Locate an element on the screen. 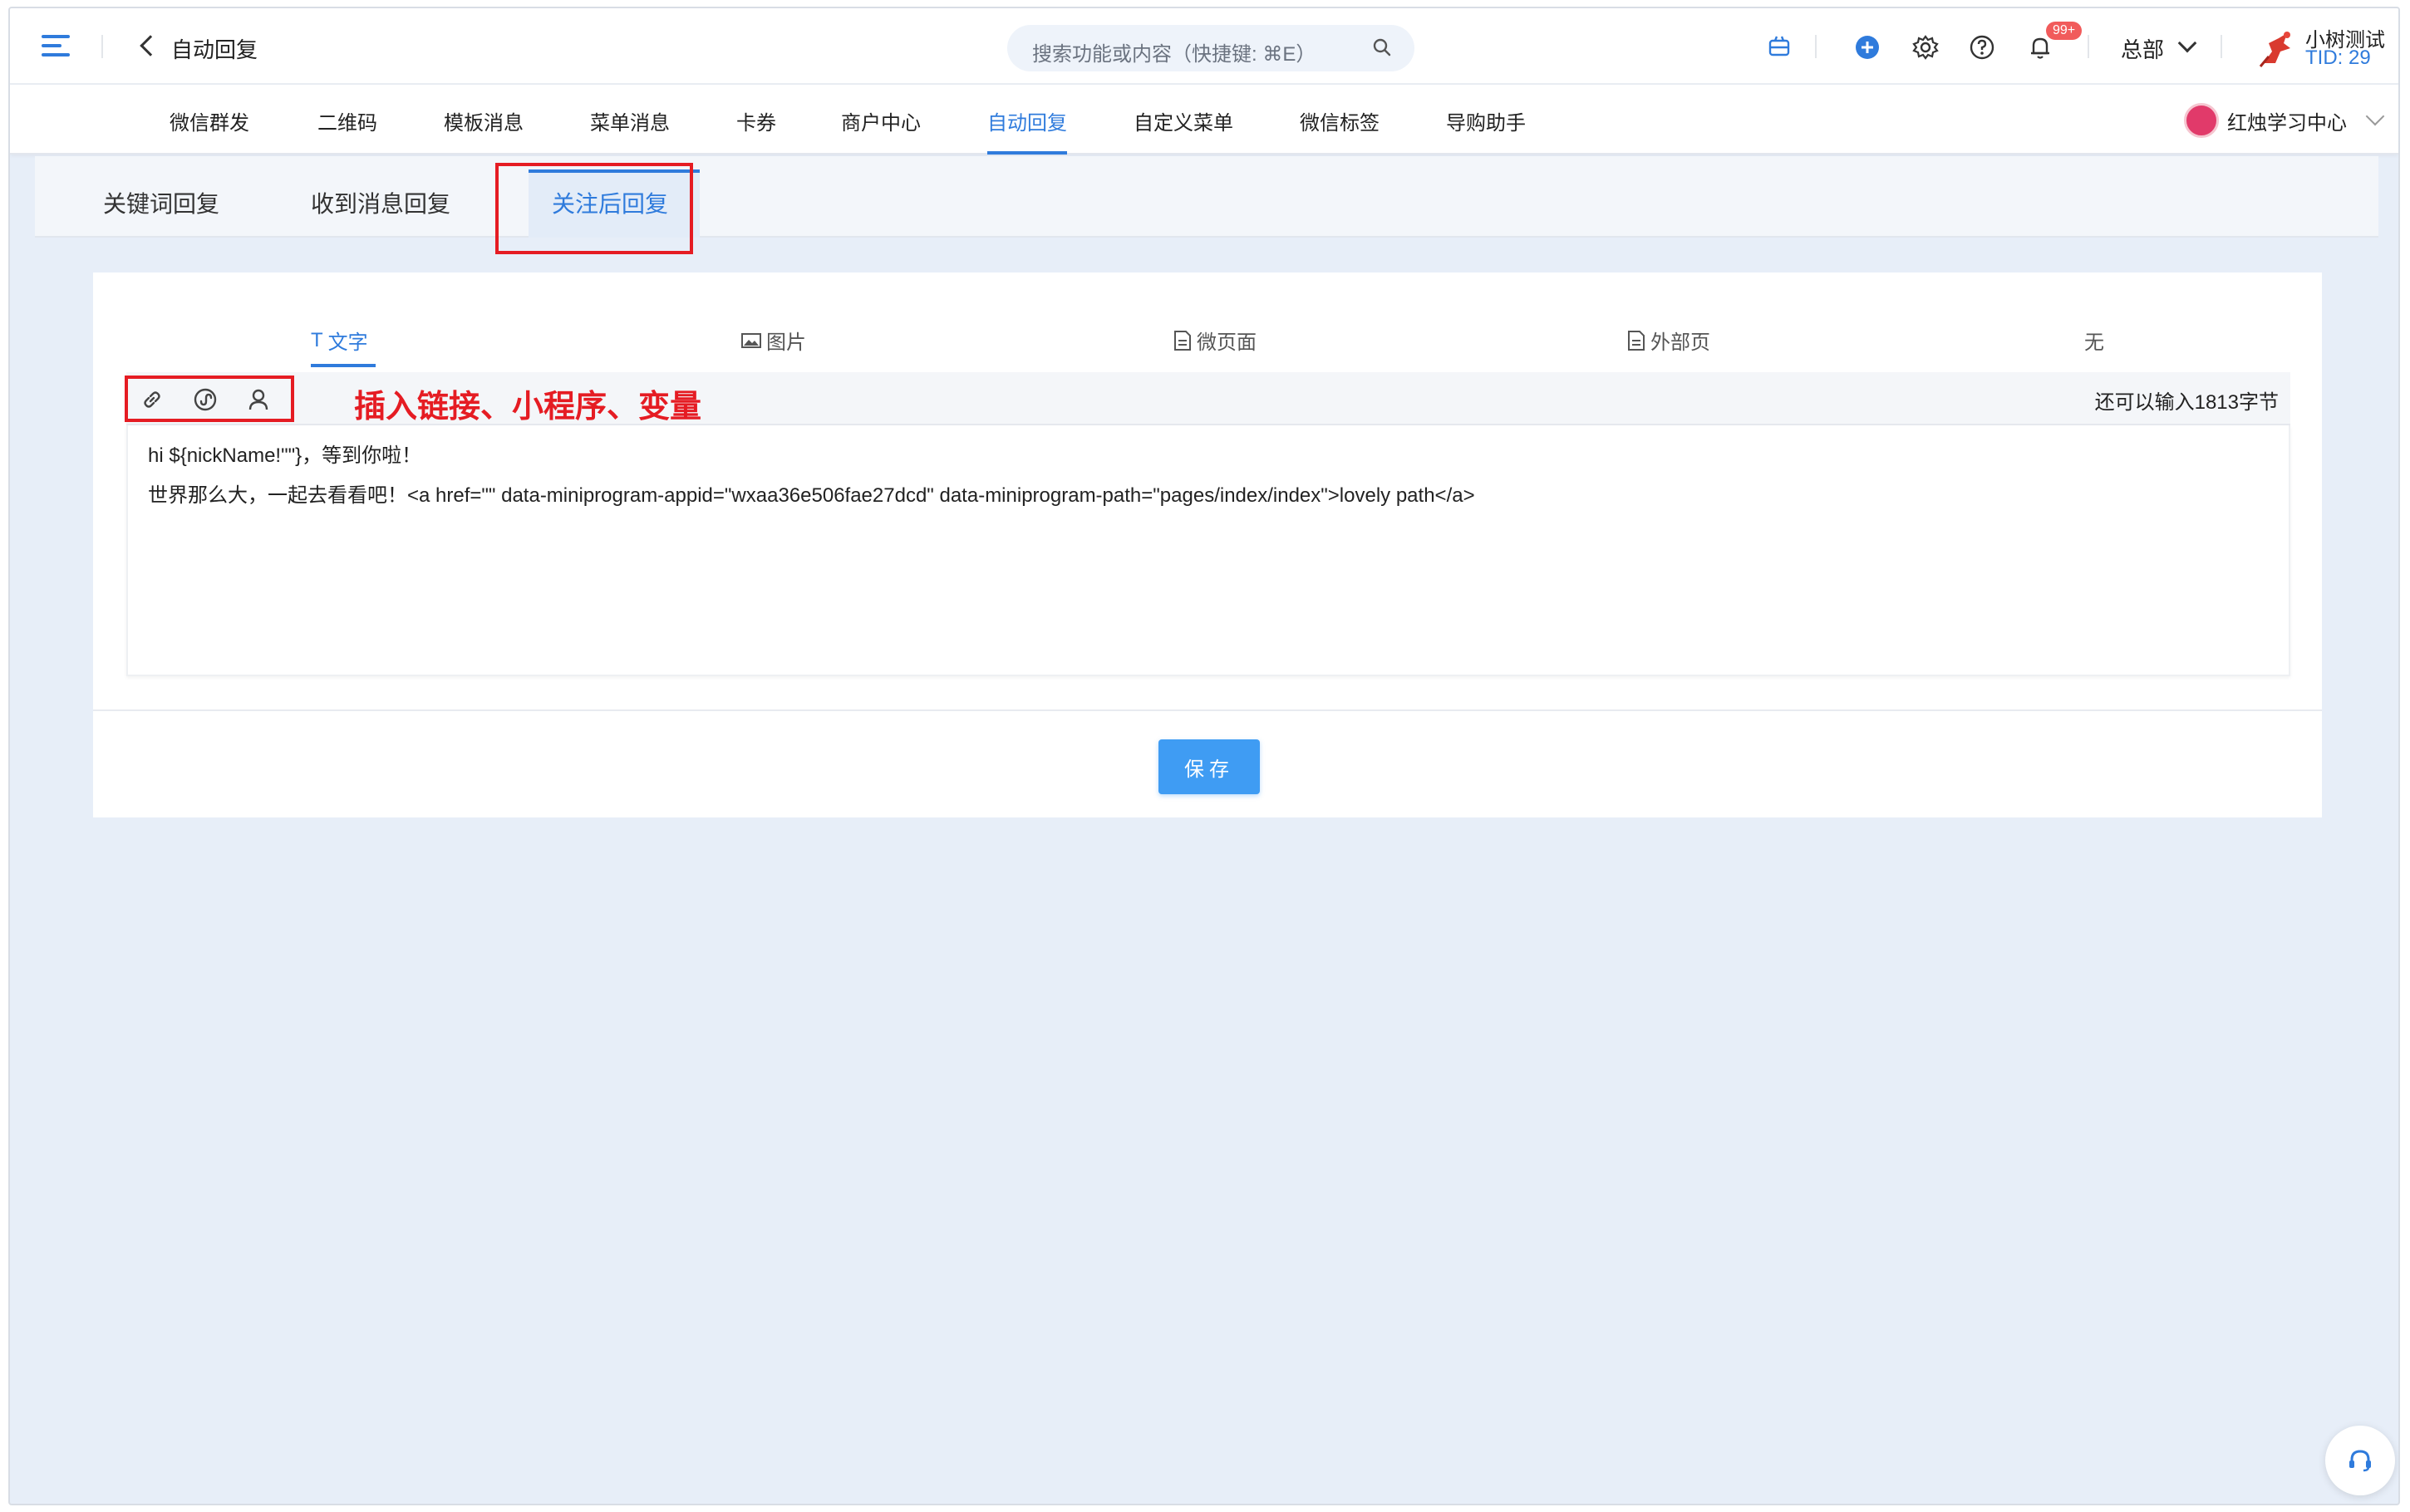  tab-keyword-reply: 关键词回复 is located at coordinates (161, 202).